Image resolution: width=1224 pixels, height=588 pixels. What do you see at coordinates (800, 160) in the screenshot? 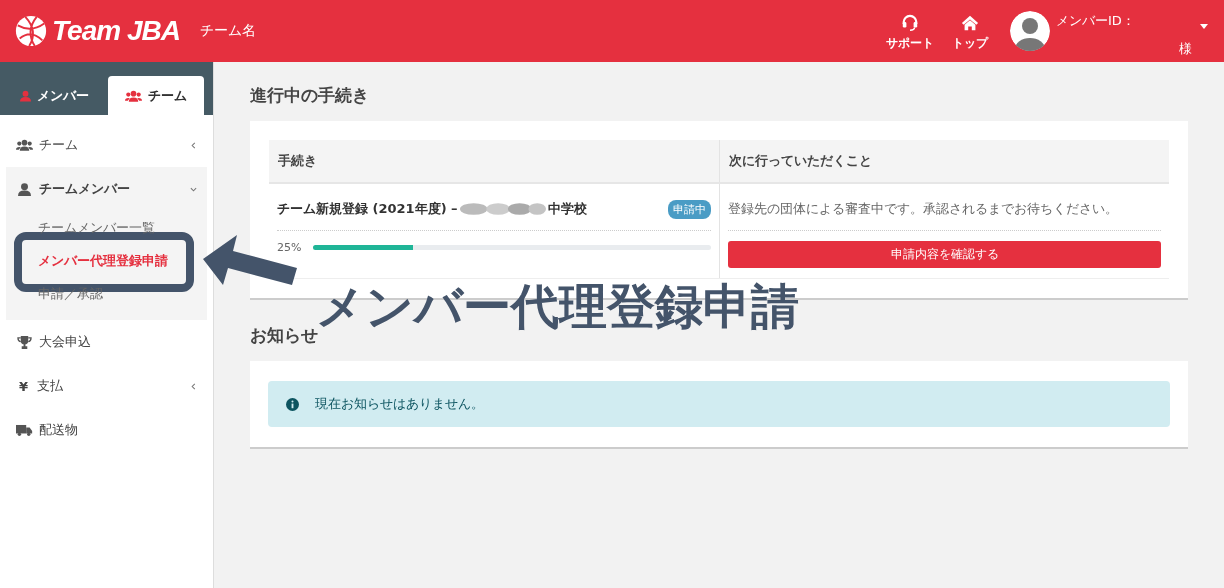
I see `column-header: 次に行っていただくこと` at bounding box center [800, 160].